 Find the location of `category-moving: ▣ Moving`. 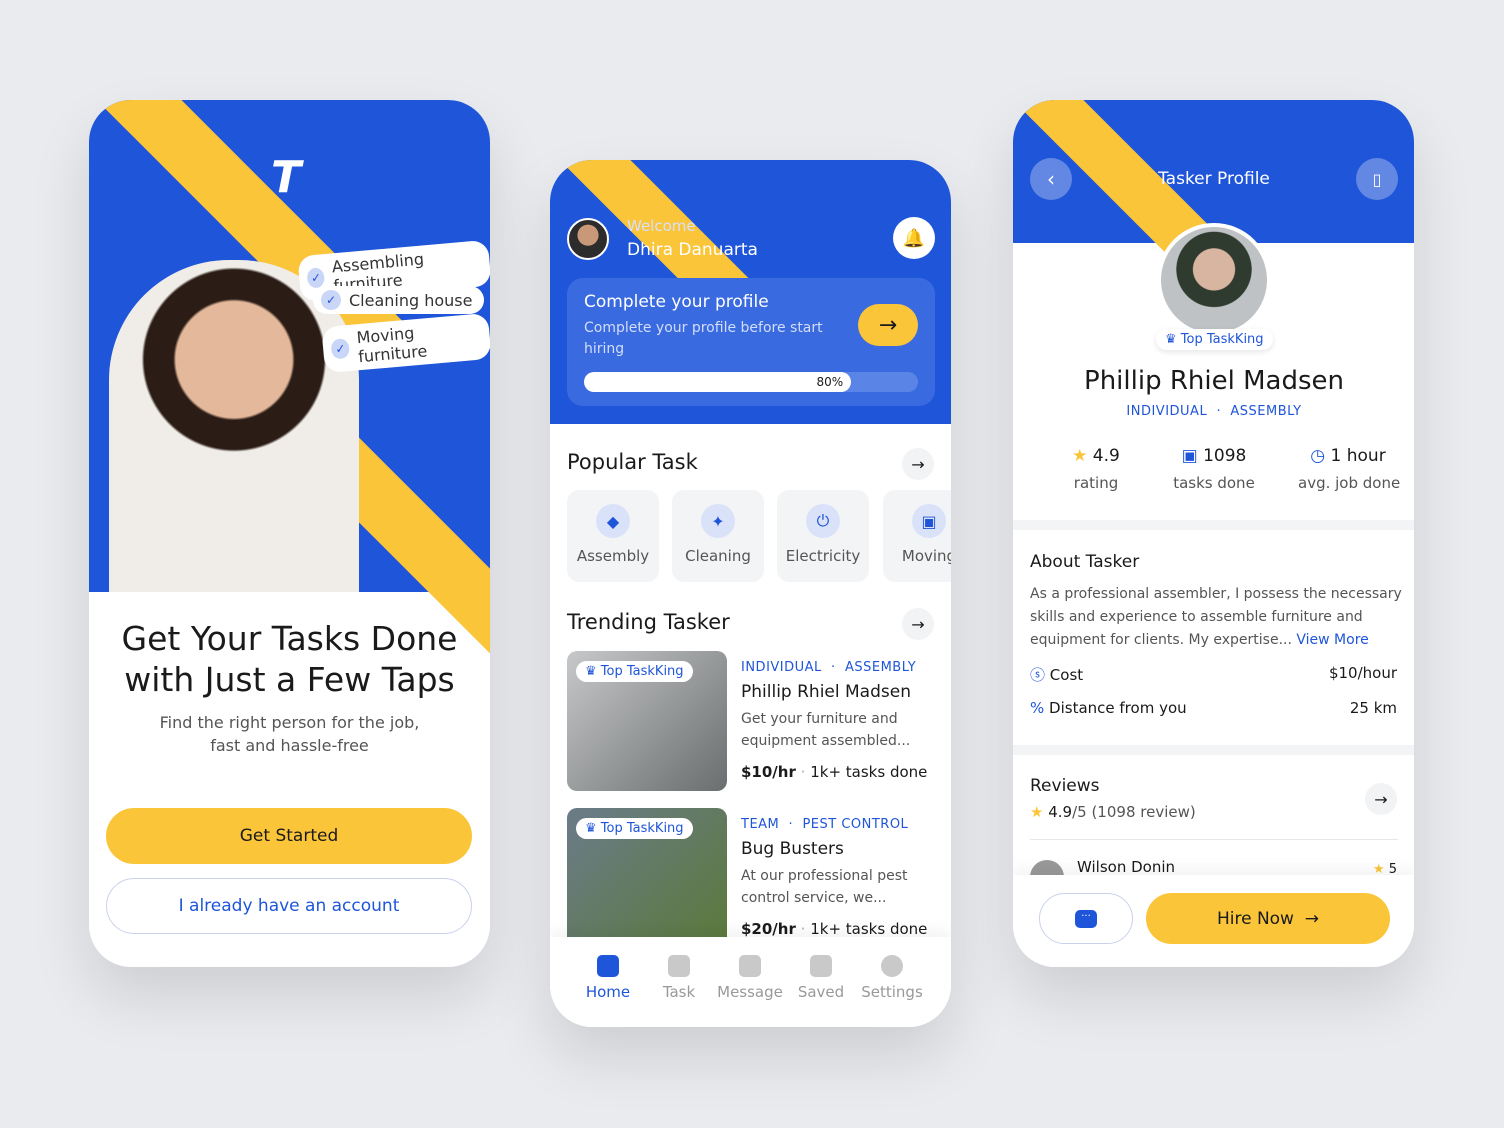

category-moving: ▣ Moving is located at coordinates (917, 536).